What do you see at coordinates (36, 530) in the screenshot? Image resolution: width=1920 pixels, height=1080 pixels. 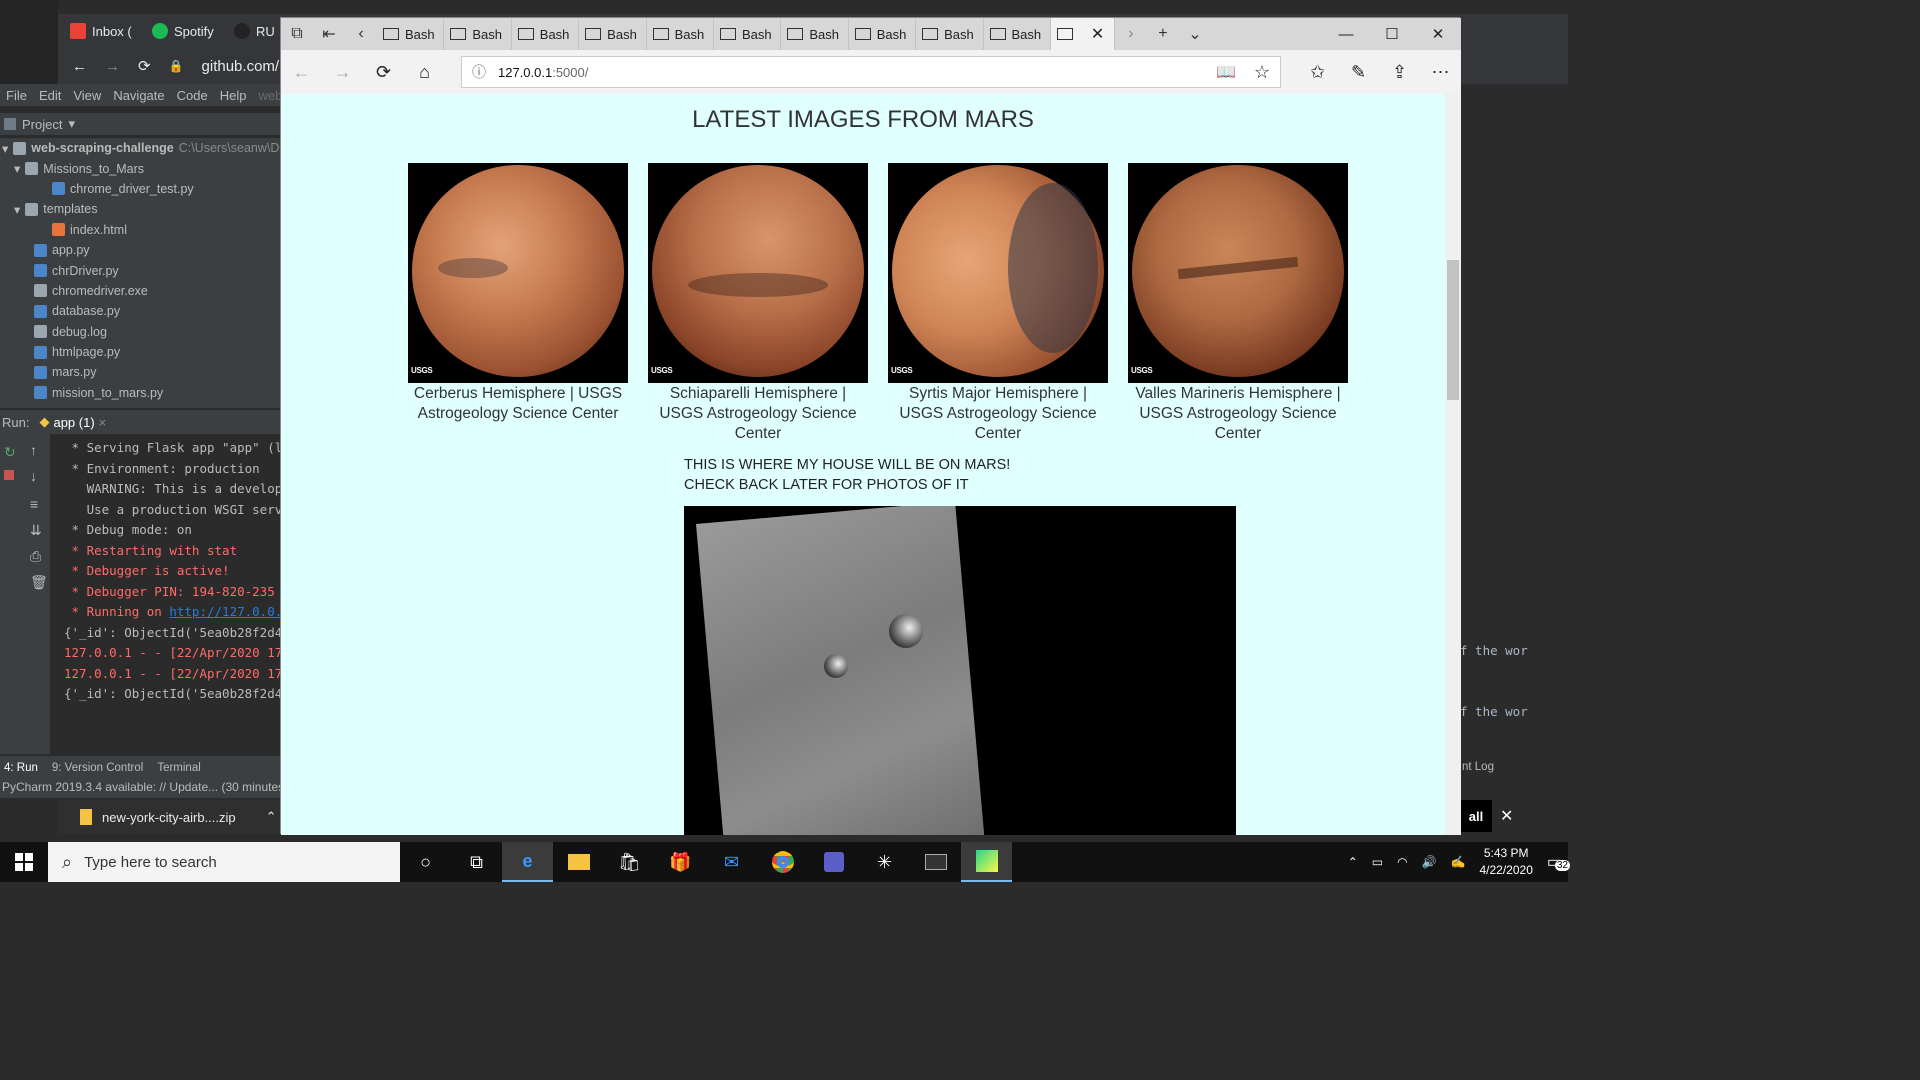 I see `scroll-end-icon: ⇊` at bounding box center [36, 530].